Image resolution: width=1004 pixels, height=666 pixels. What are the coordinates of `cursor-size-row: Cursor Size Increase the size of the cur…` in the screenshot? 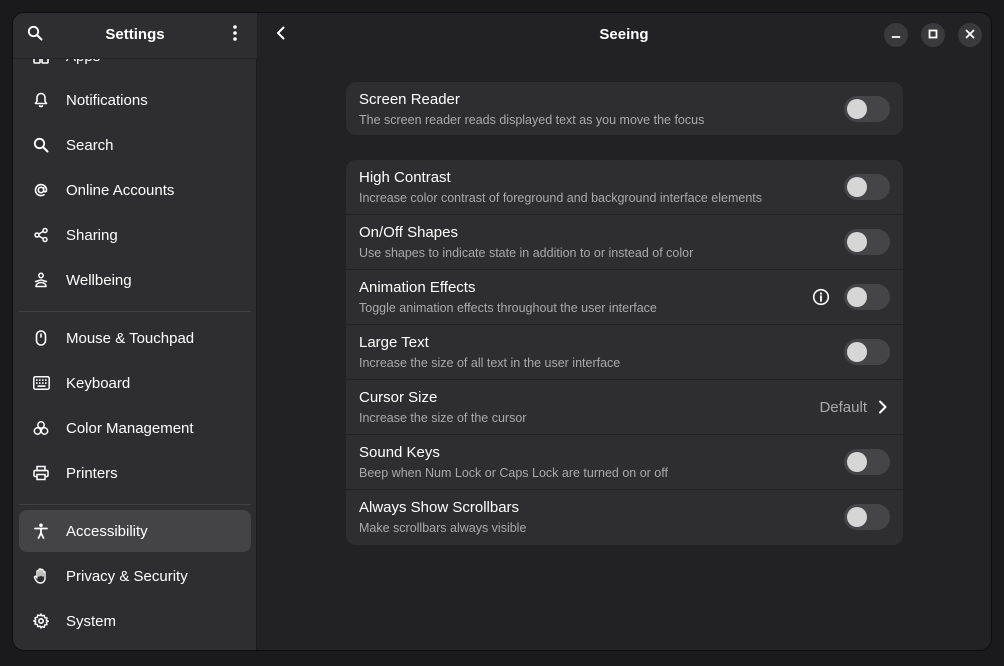 It's located at (624, 407).